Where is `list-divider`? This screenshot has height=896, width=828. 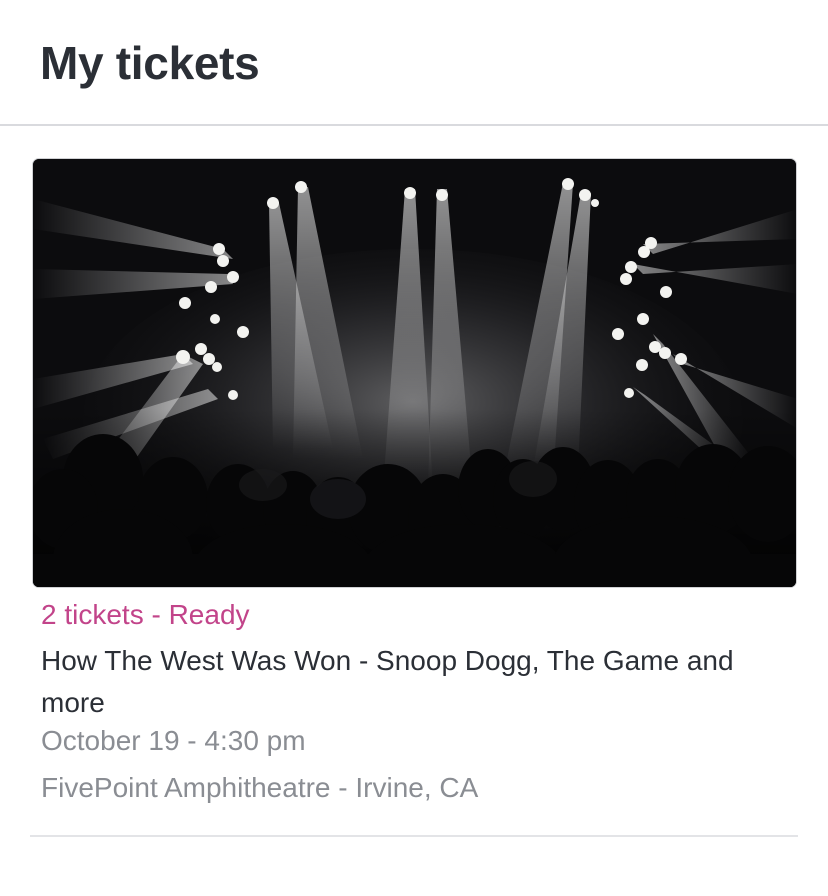 list-divider is located at coordinates (414, 836).